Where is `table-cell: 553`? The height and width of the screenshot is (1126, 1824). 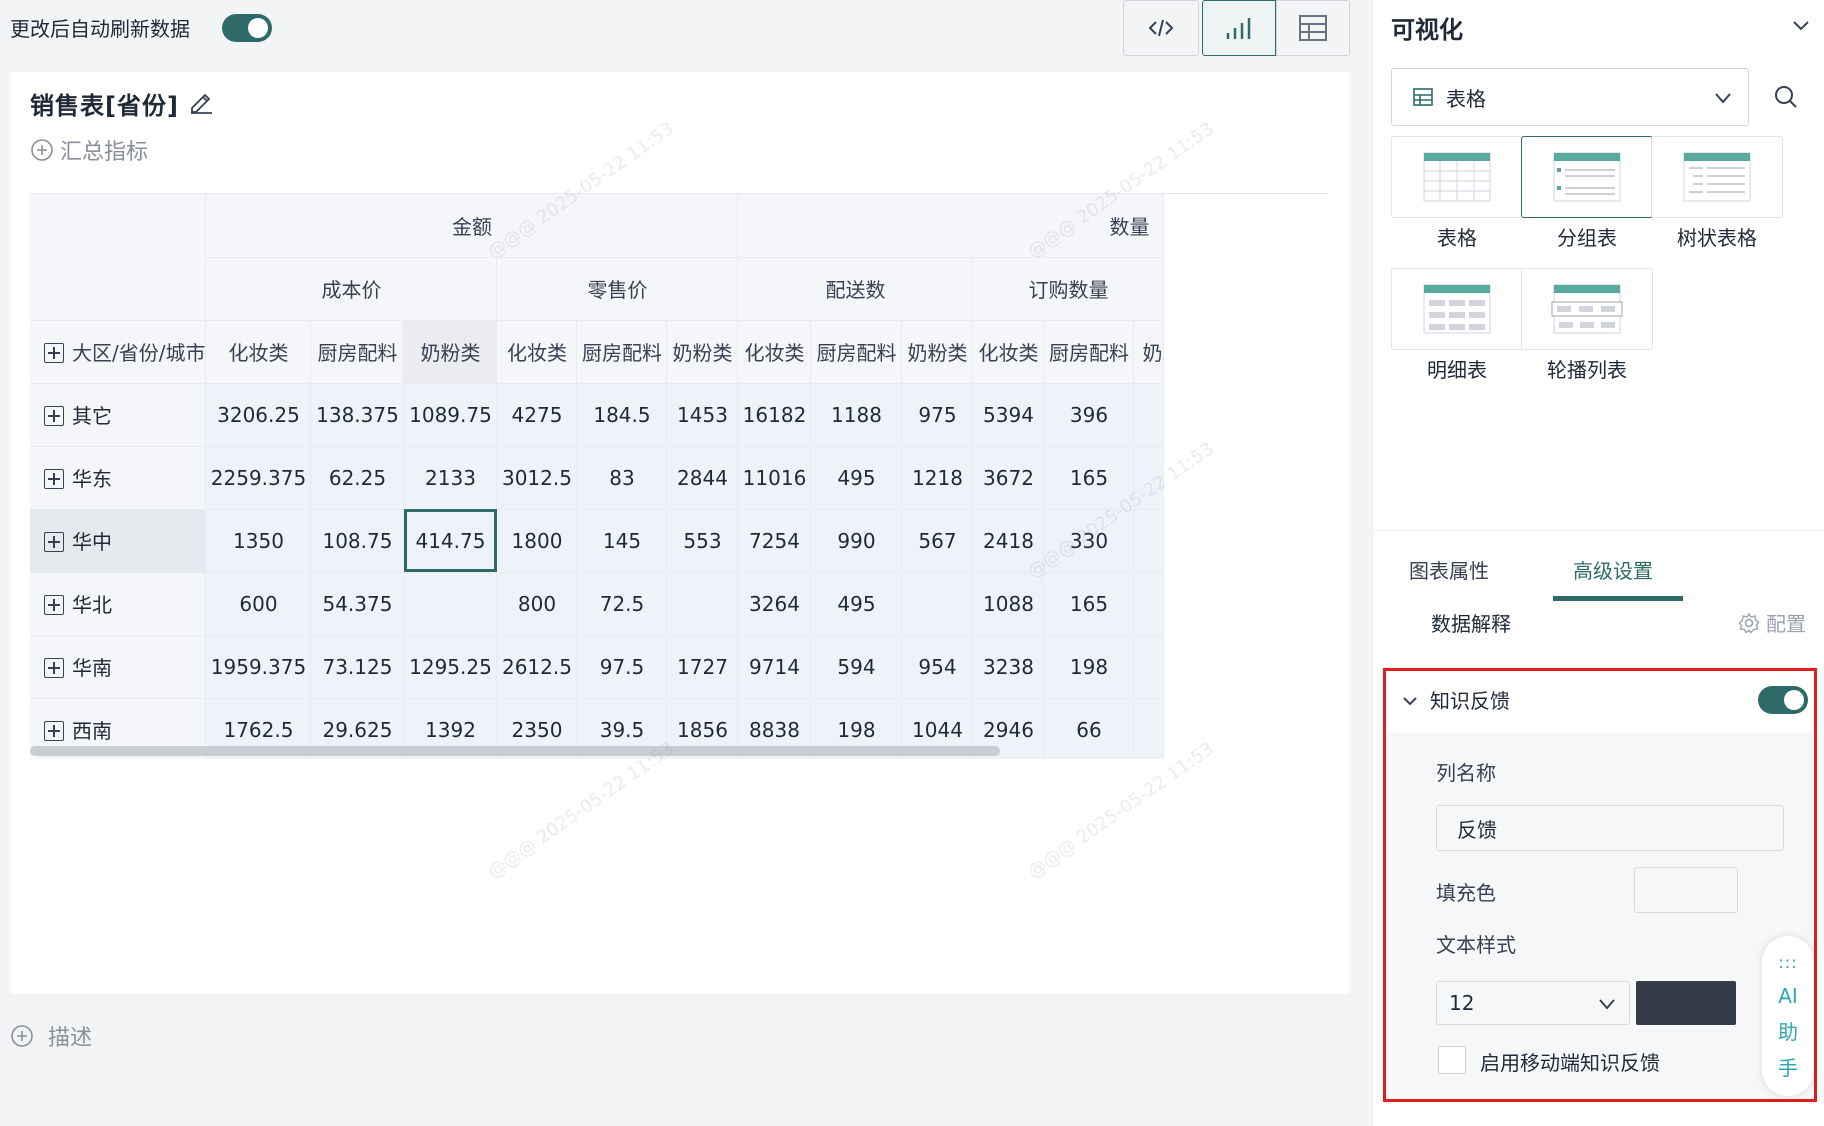
table-cell: 553 is located at coordinates (702, 541).